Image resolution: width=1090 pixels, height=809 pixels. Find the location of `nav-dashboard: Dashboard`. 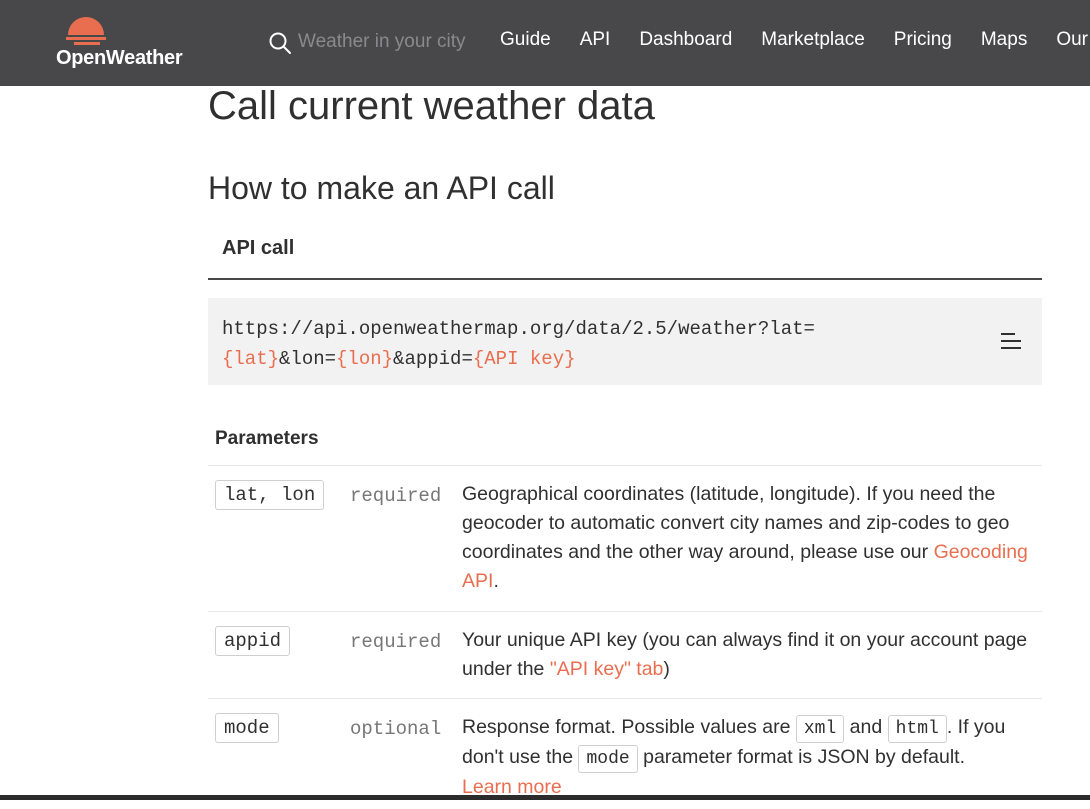

nav-dashboard: Dashboard is located at coordinates (685, 40).